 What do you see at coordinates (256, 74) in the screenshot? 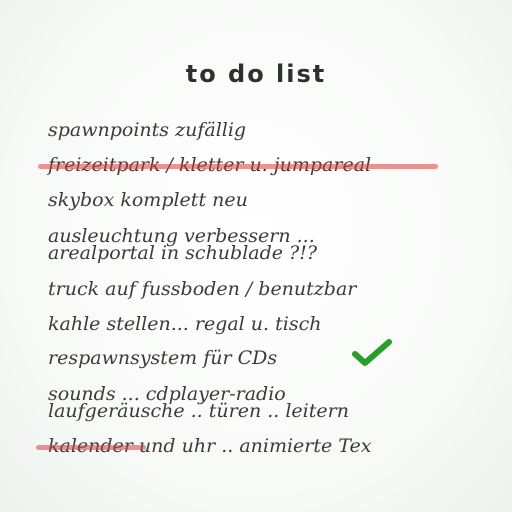
I see `page-title: to do list` at bounding box center [256, 74].